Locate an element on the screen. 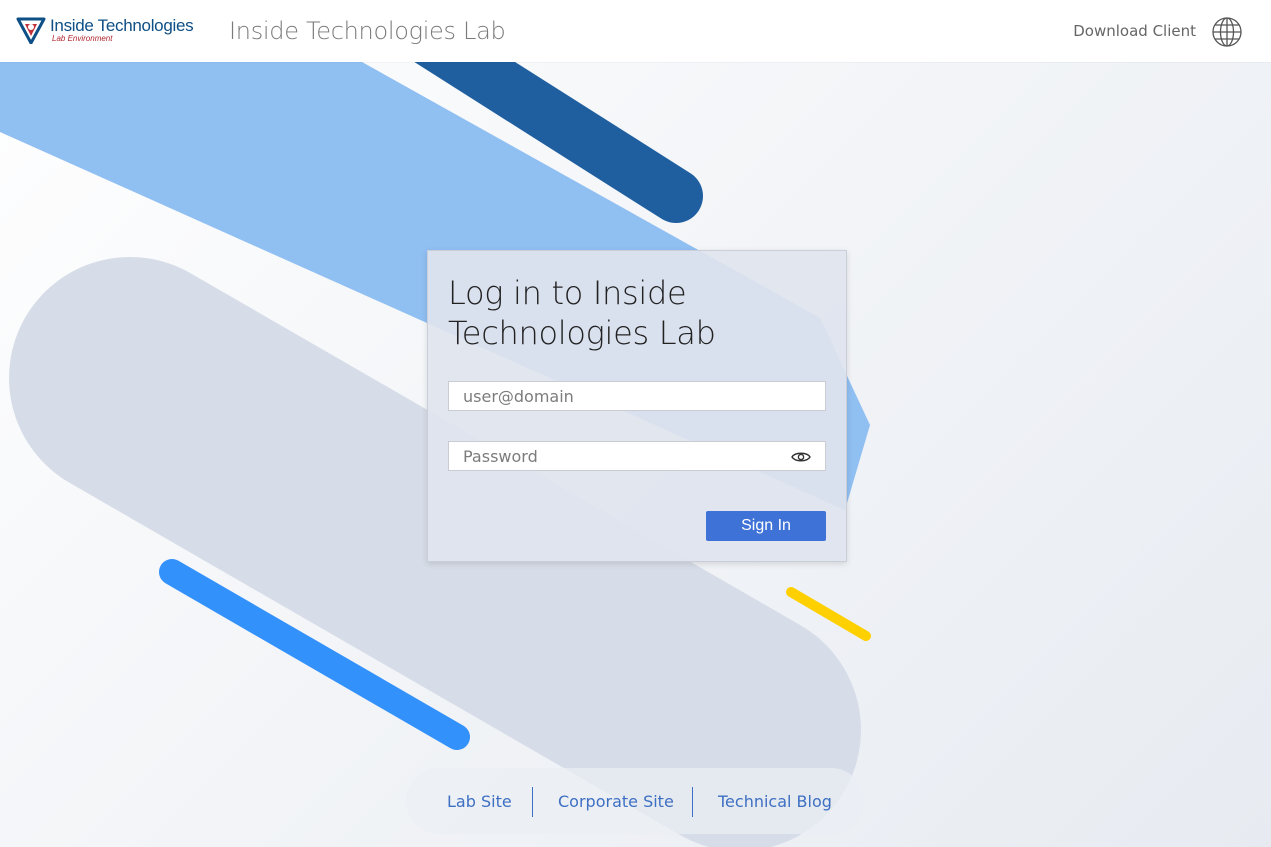 The width and height of the screenshot is (1271, 847). lab-site-link: Lab Site is located at coordinates (479, 801).